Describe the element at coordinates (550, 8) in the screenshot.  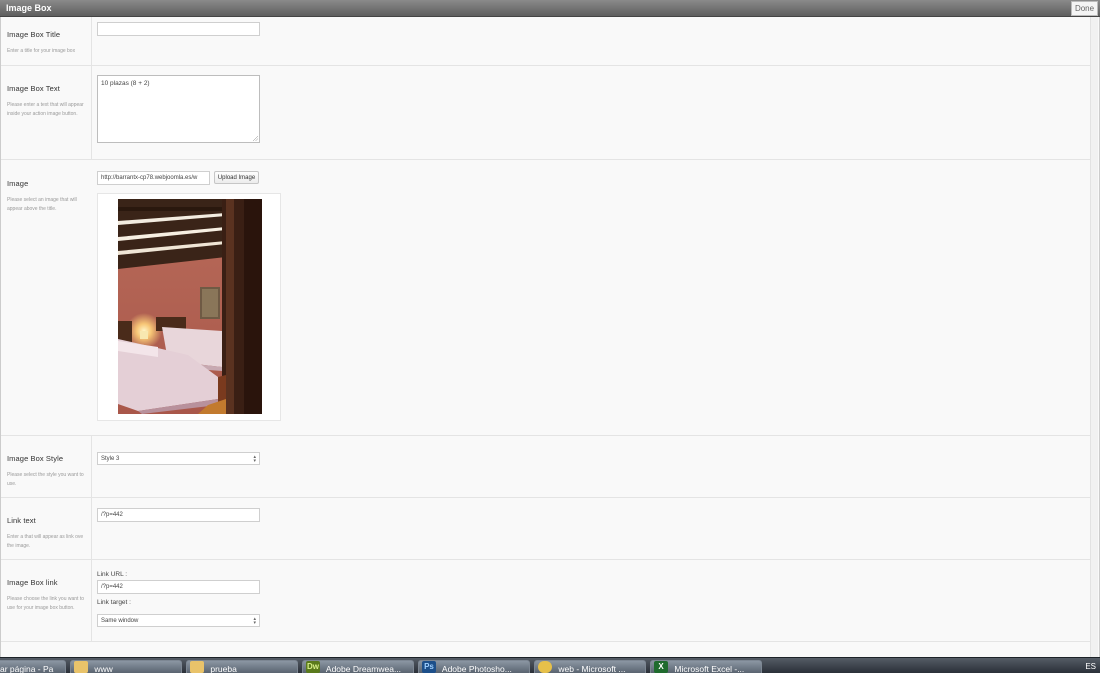
I see `modal-title-bar: Image Box Done` at that location.